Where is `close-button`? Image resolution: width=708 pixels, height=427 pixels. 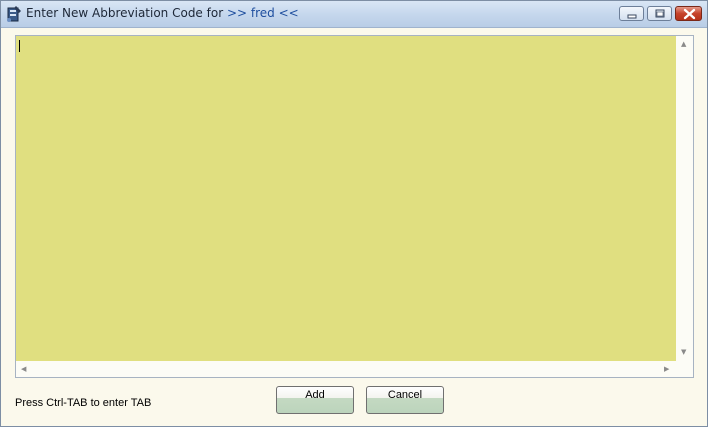 close-button is located at coordinates (688, 13).